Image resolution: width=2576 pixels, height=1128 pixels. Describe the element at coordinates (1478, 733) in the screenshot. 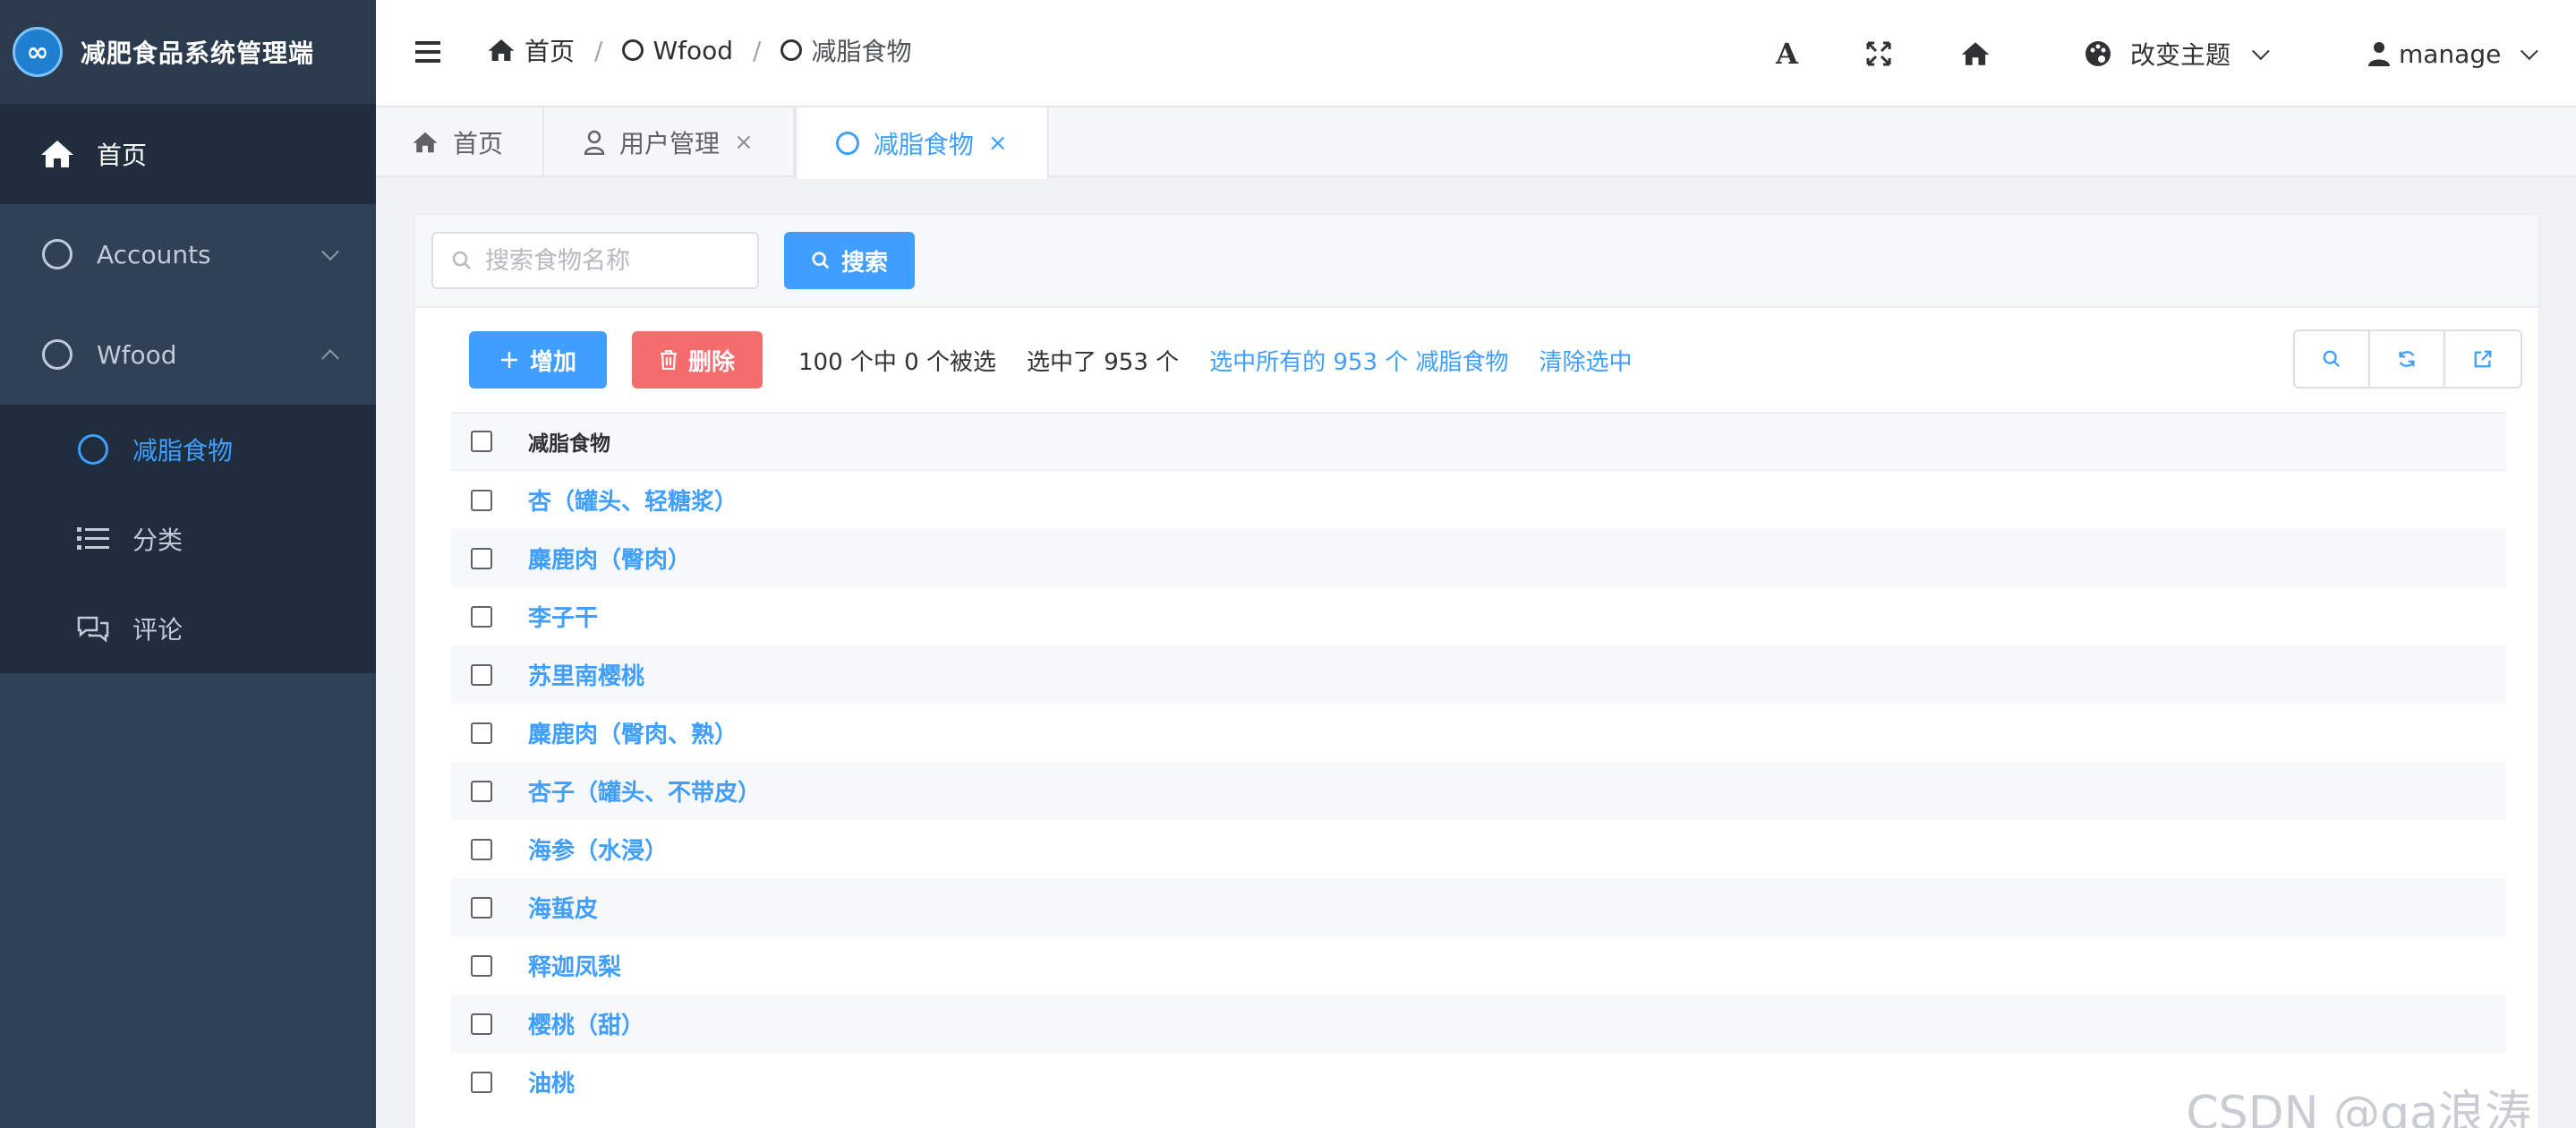

I see `table-row: 麋鹿肉（臀肉、熟）` at that location.